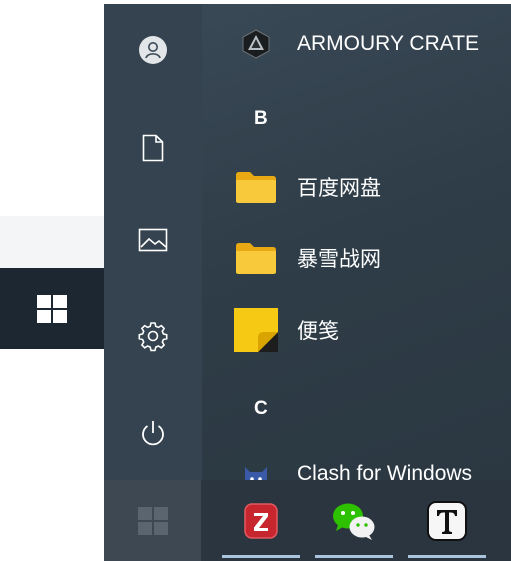 This screenshot has width=511, height=561. I want to click on document-icon, so click(153, 148).